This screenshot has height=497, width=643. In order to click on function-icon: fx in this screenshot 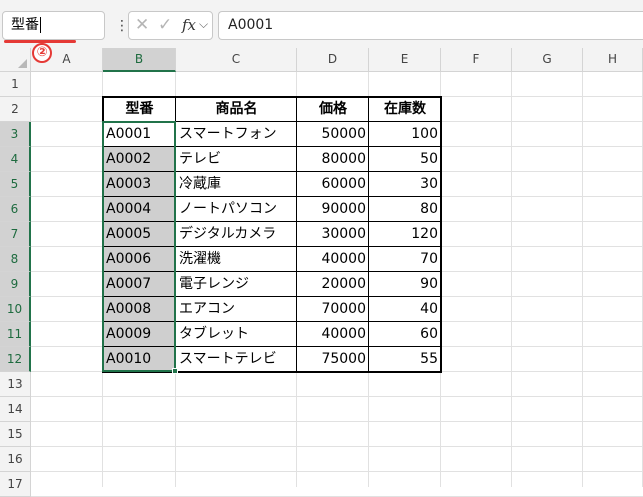, I will do `click(189, 25)`.